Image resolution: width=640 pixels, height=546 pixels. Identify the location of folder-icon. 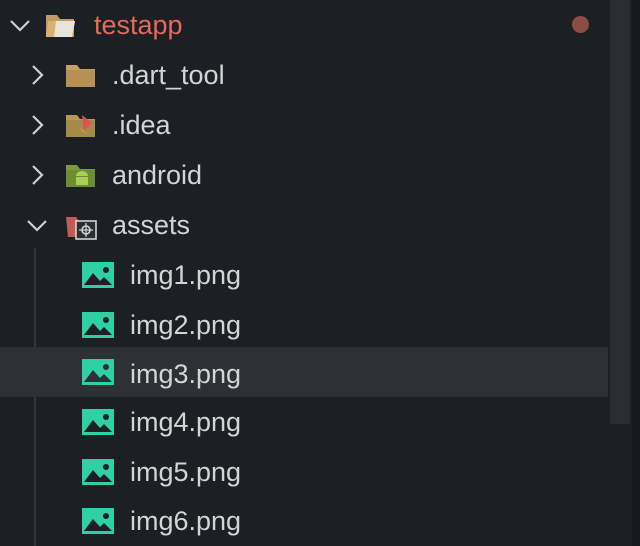
(80, 76).